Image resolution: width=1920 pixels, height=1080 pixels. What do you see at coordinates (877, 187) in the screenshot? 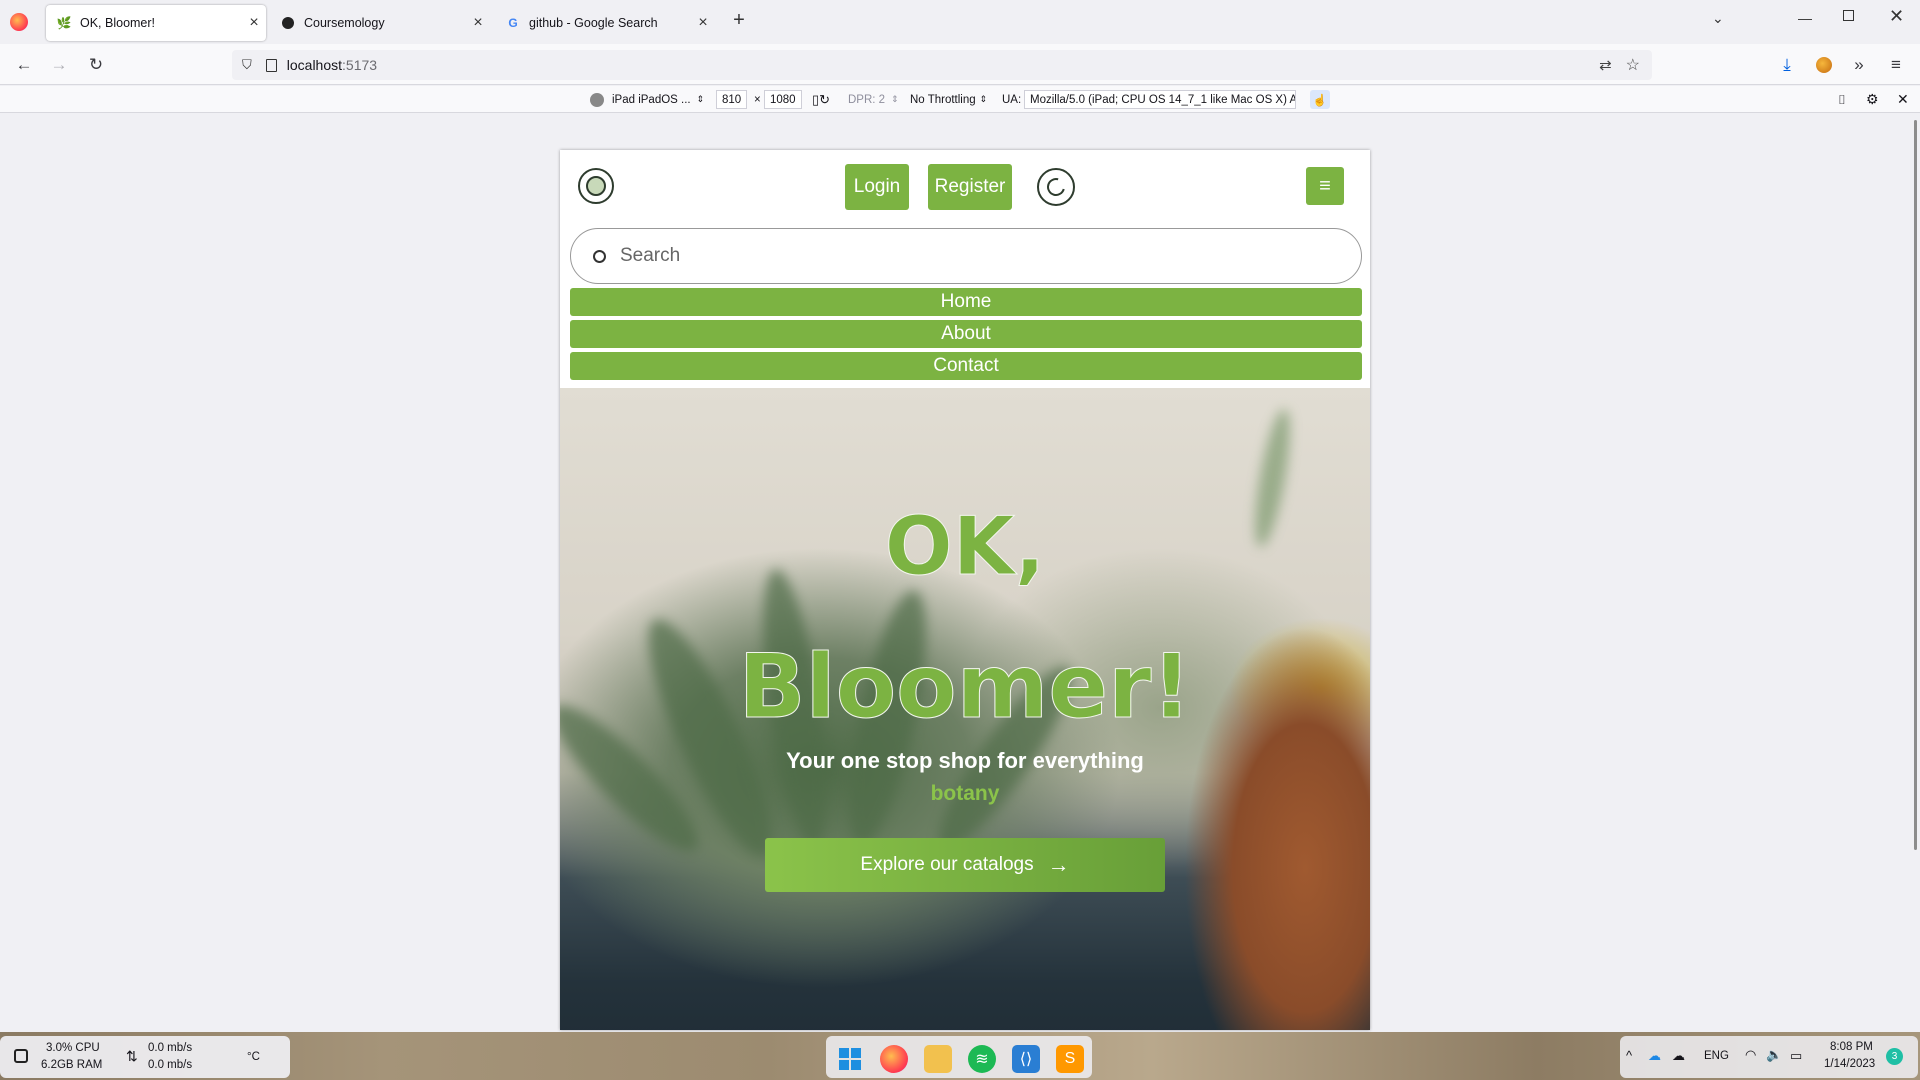
I see `login-button: Login` at bounding box center [877, 187].